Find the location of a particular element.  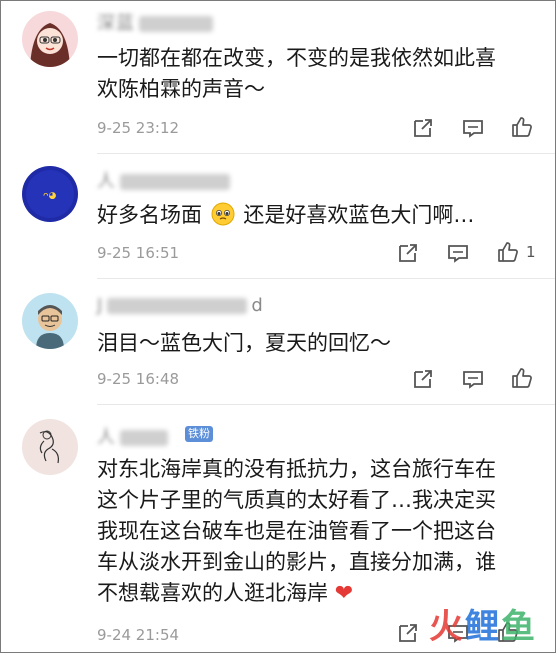

comment-line: 对东北海岸真的没有抵抗力，这台旅行车在 is located at coordinates (296, 469).